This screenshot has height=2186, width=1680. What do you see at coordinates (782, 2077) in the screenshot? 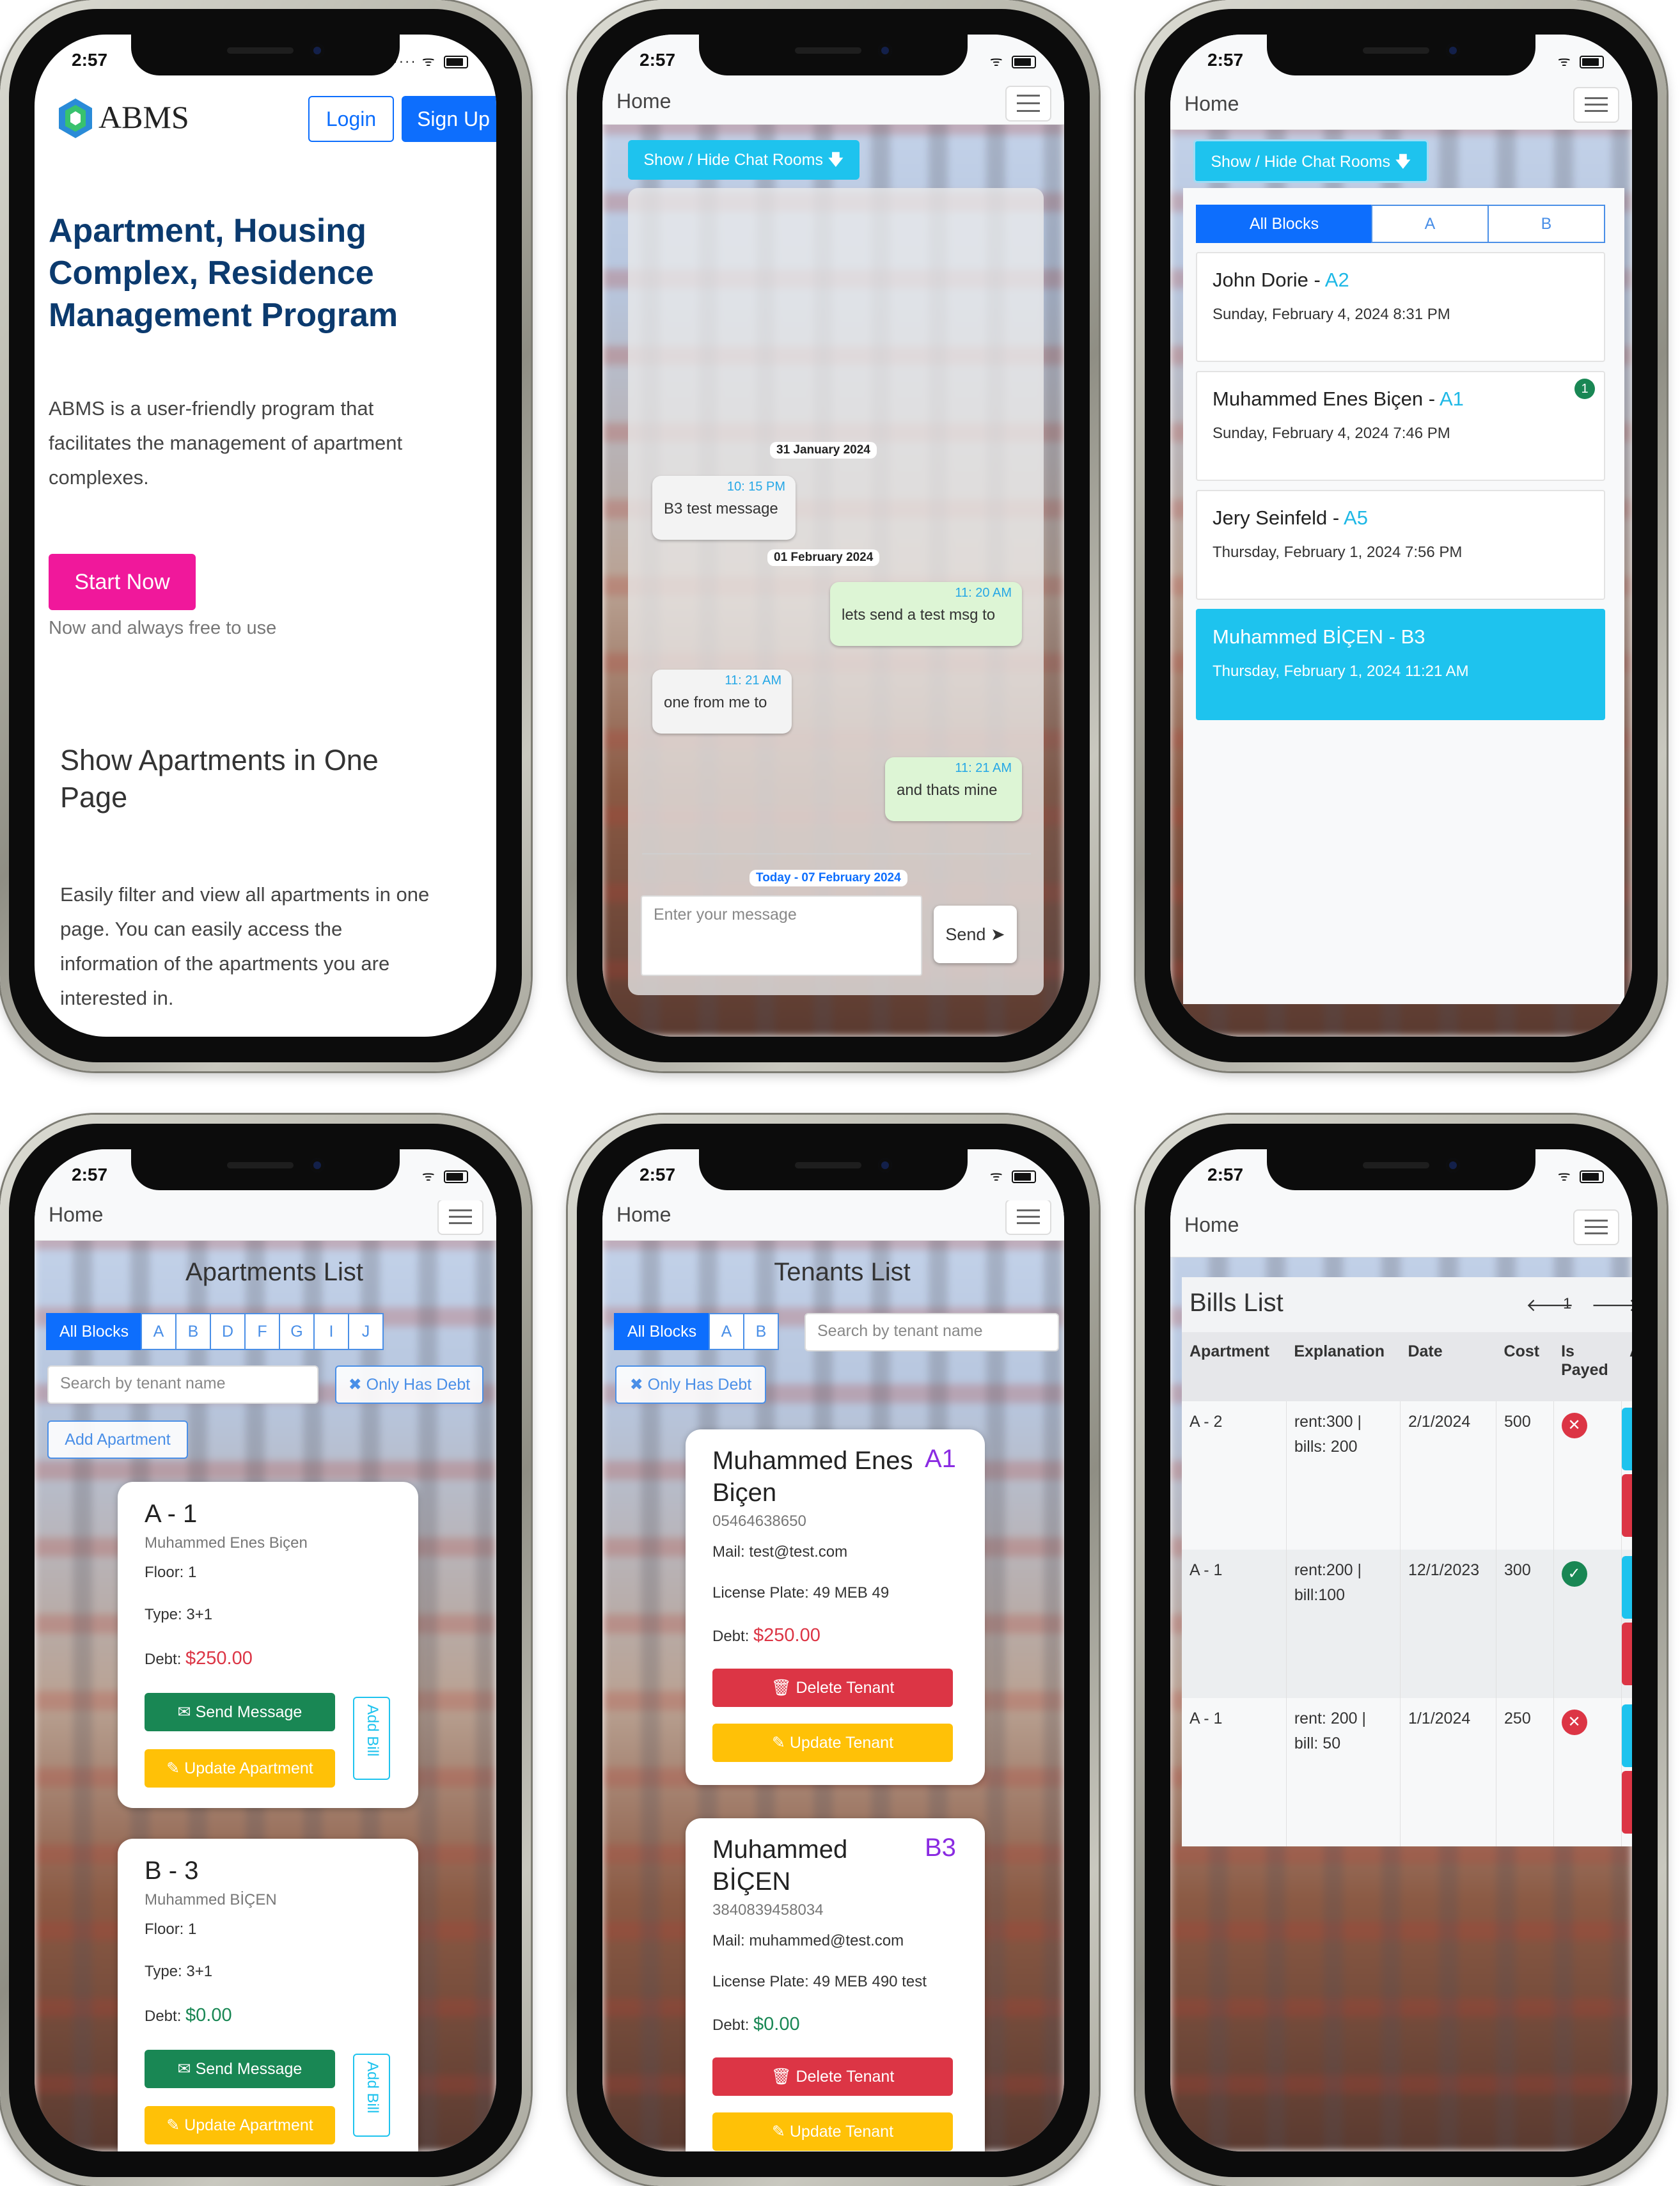
I see `trash-icon: 🗑` at bounding box center [782, 2077].